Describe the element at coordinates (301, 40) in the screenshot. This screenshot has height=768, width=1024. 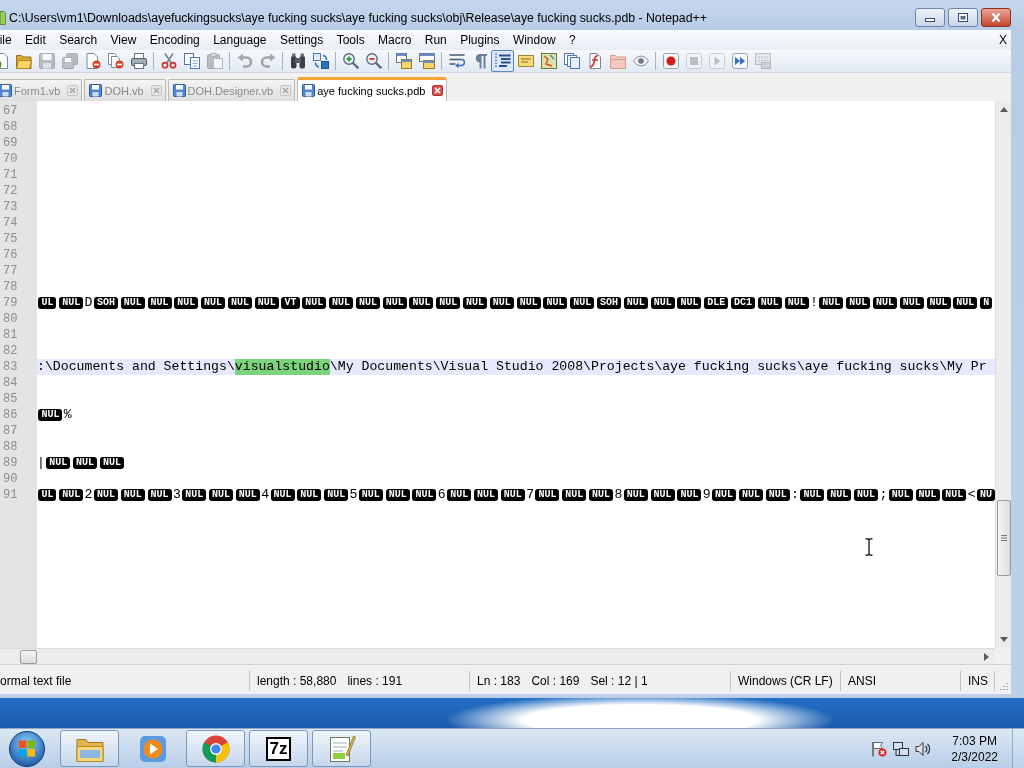
I see `menu-item: Settings` at that location.